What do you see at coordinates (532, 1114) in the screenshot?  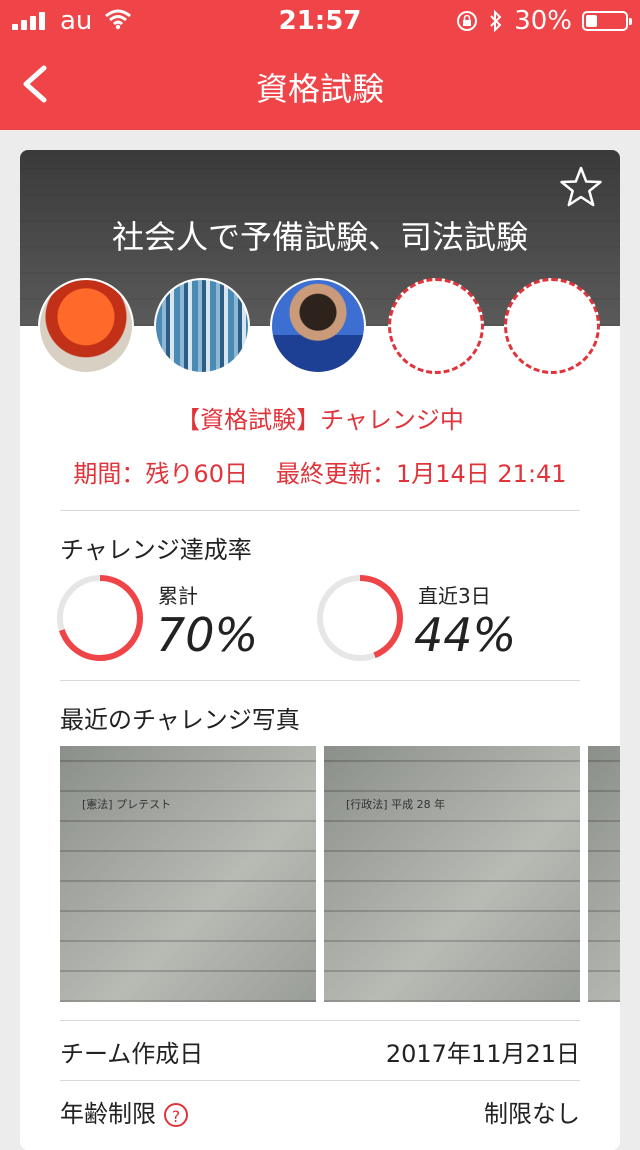 I see `age-limit-value: 制限なし` at bounding box center [532, 1114].